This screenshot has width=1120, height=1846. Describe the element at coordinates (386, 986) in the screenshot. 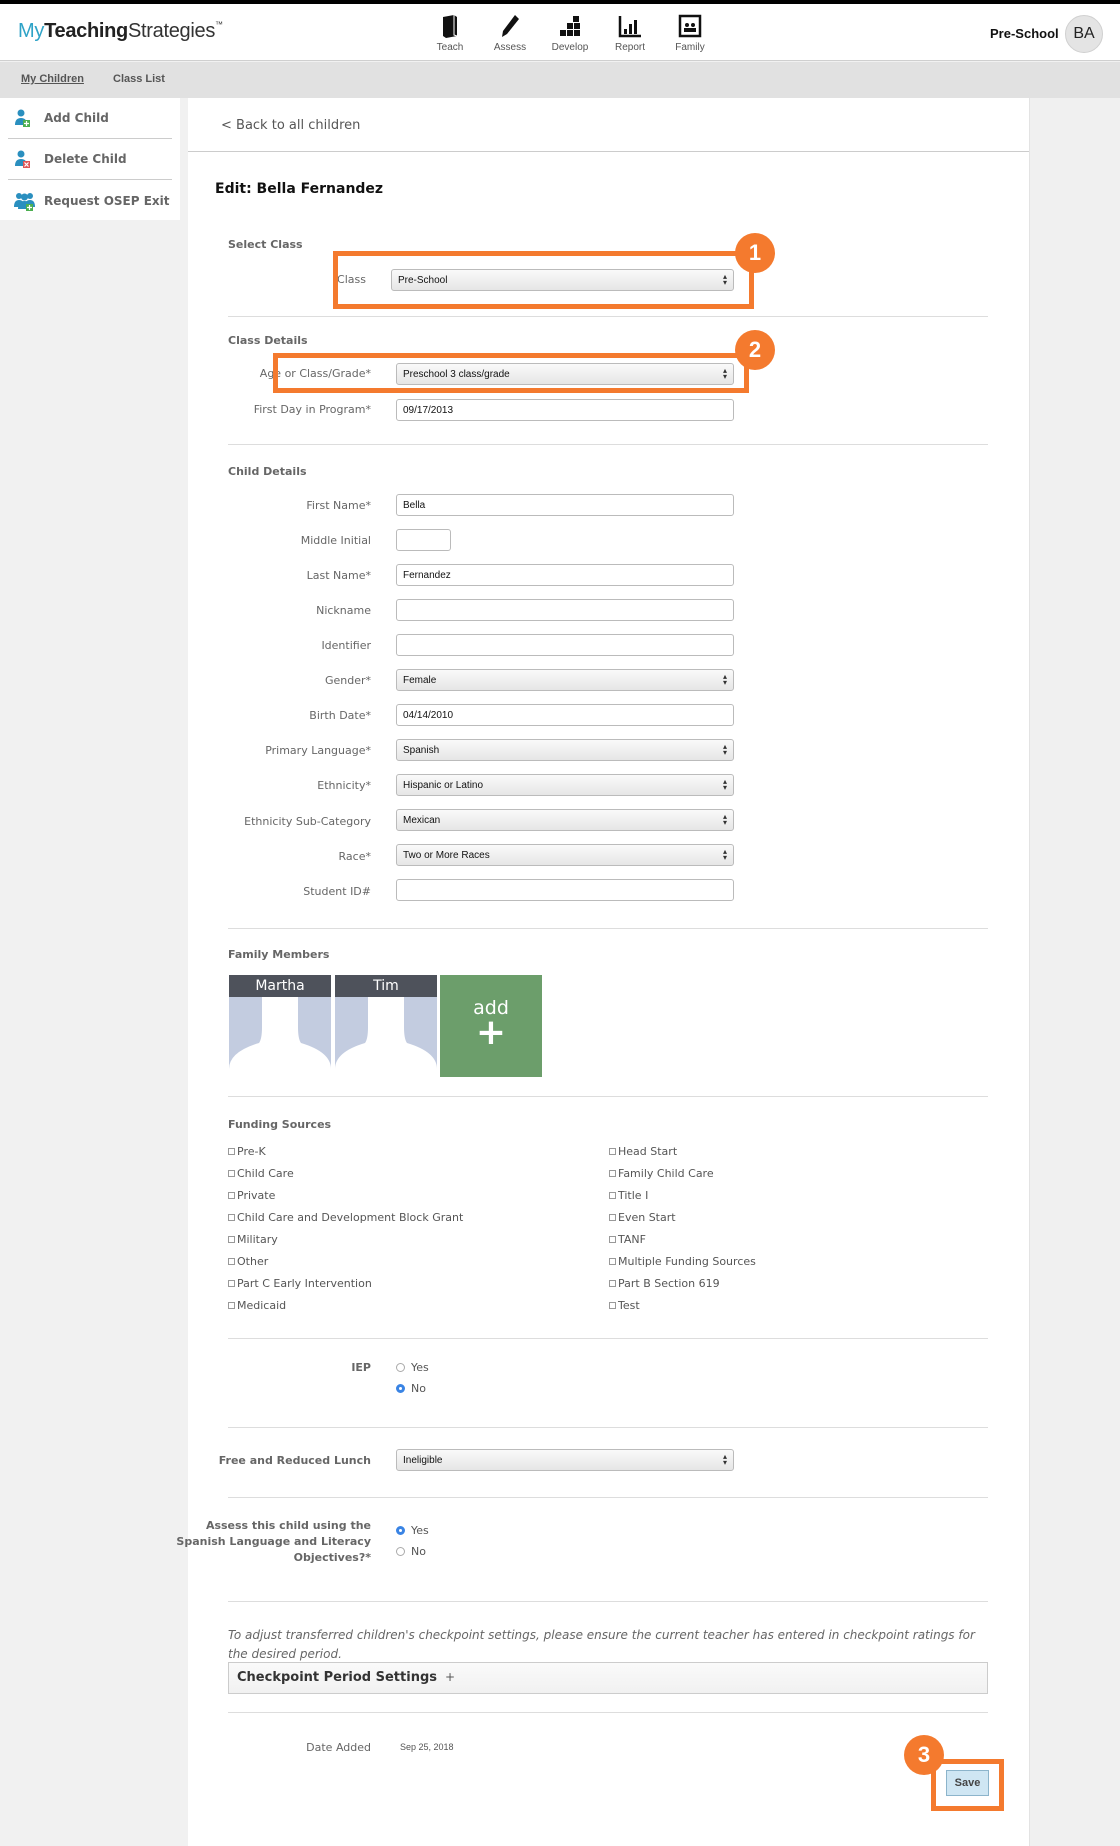

I see `family-member-name: Tim` at that location.